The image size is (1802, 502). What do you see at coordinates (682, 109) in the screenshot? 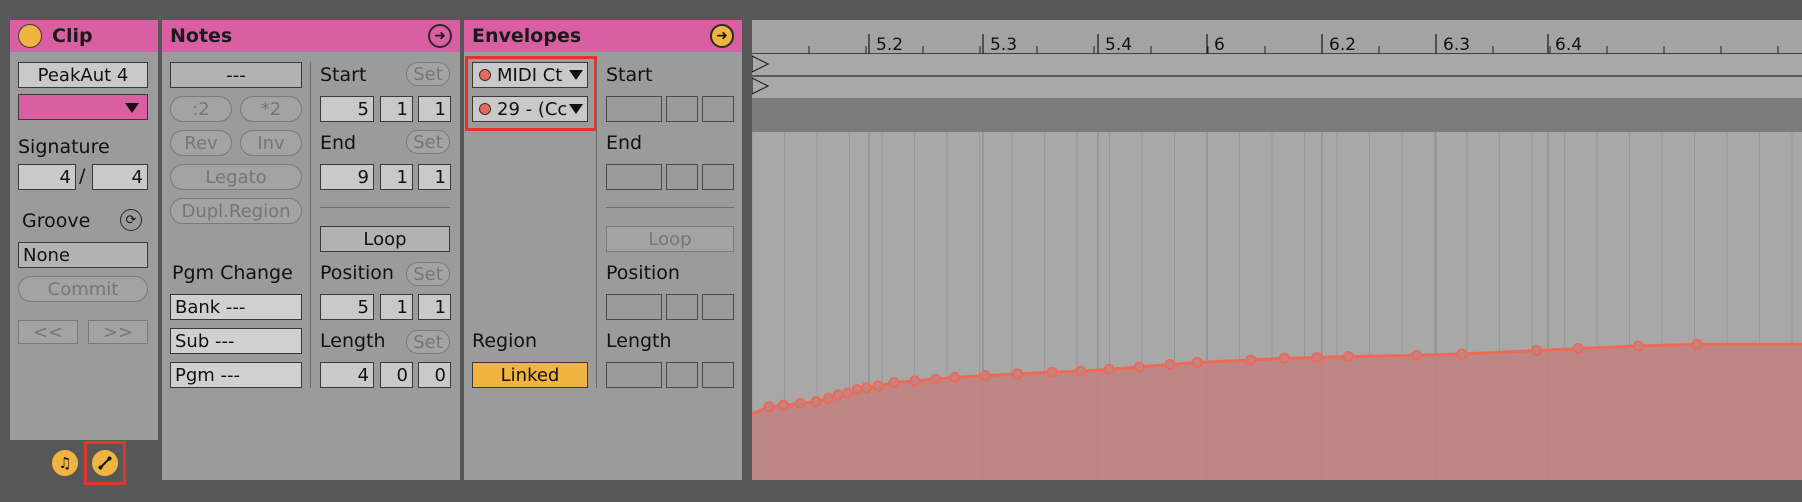
I see `env-start-beat` at bounding box center [682, 109].